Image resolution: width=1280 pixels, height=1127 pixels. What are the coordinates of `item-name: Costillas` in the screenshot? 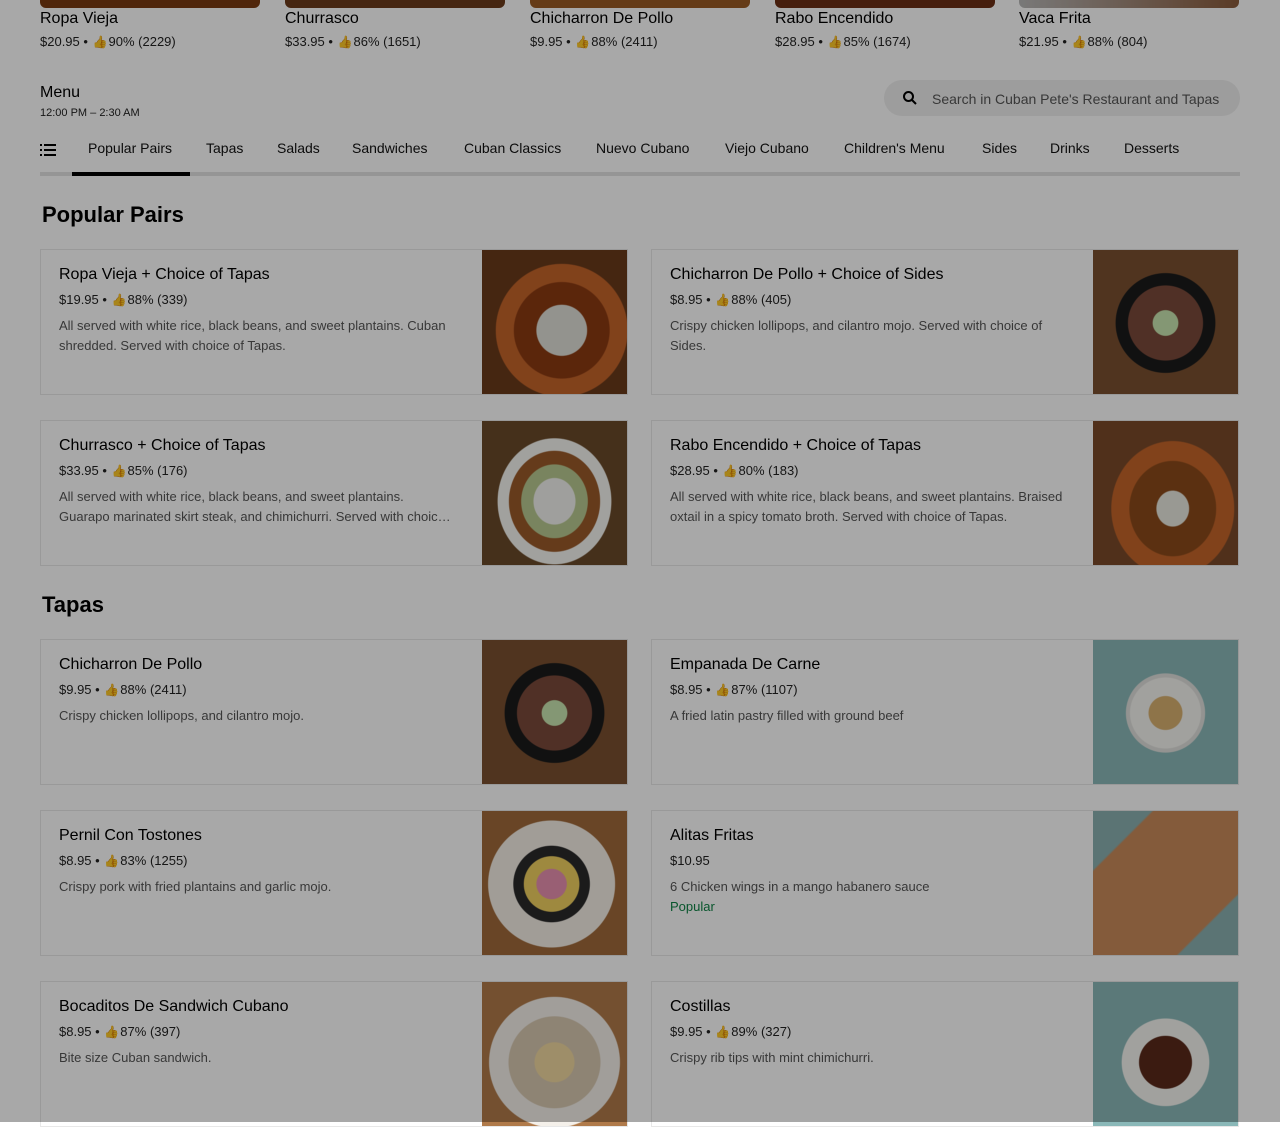 It's located at (700, 1006).